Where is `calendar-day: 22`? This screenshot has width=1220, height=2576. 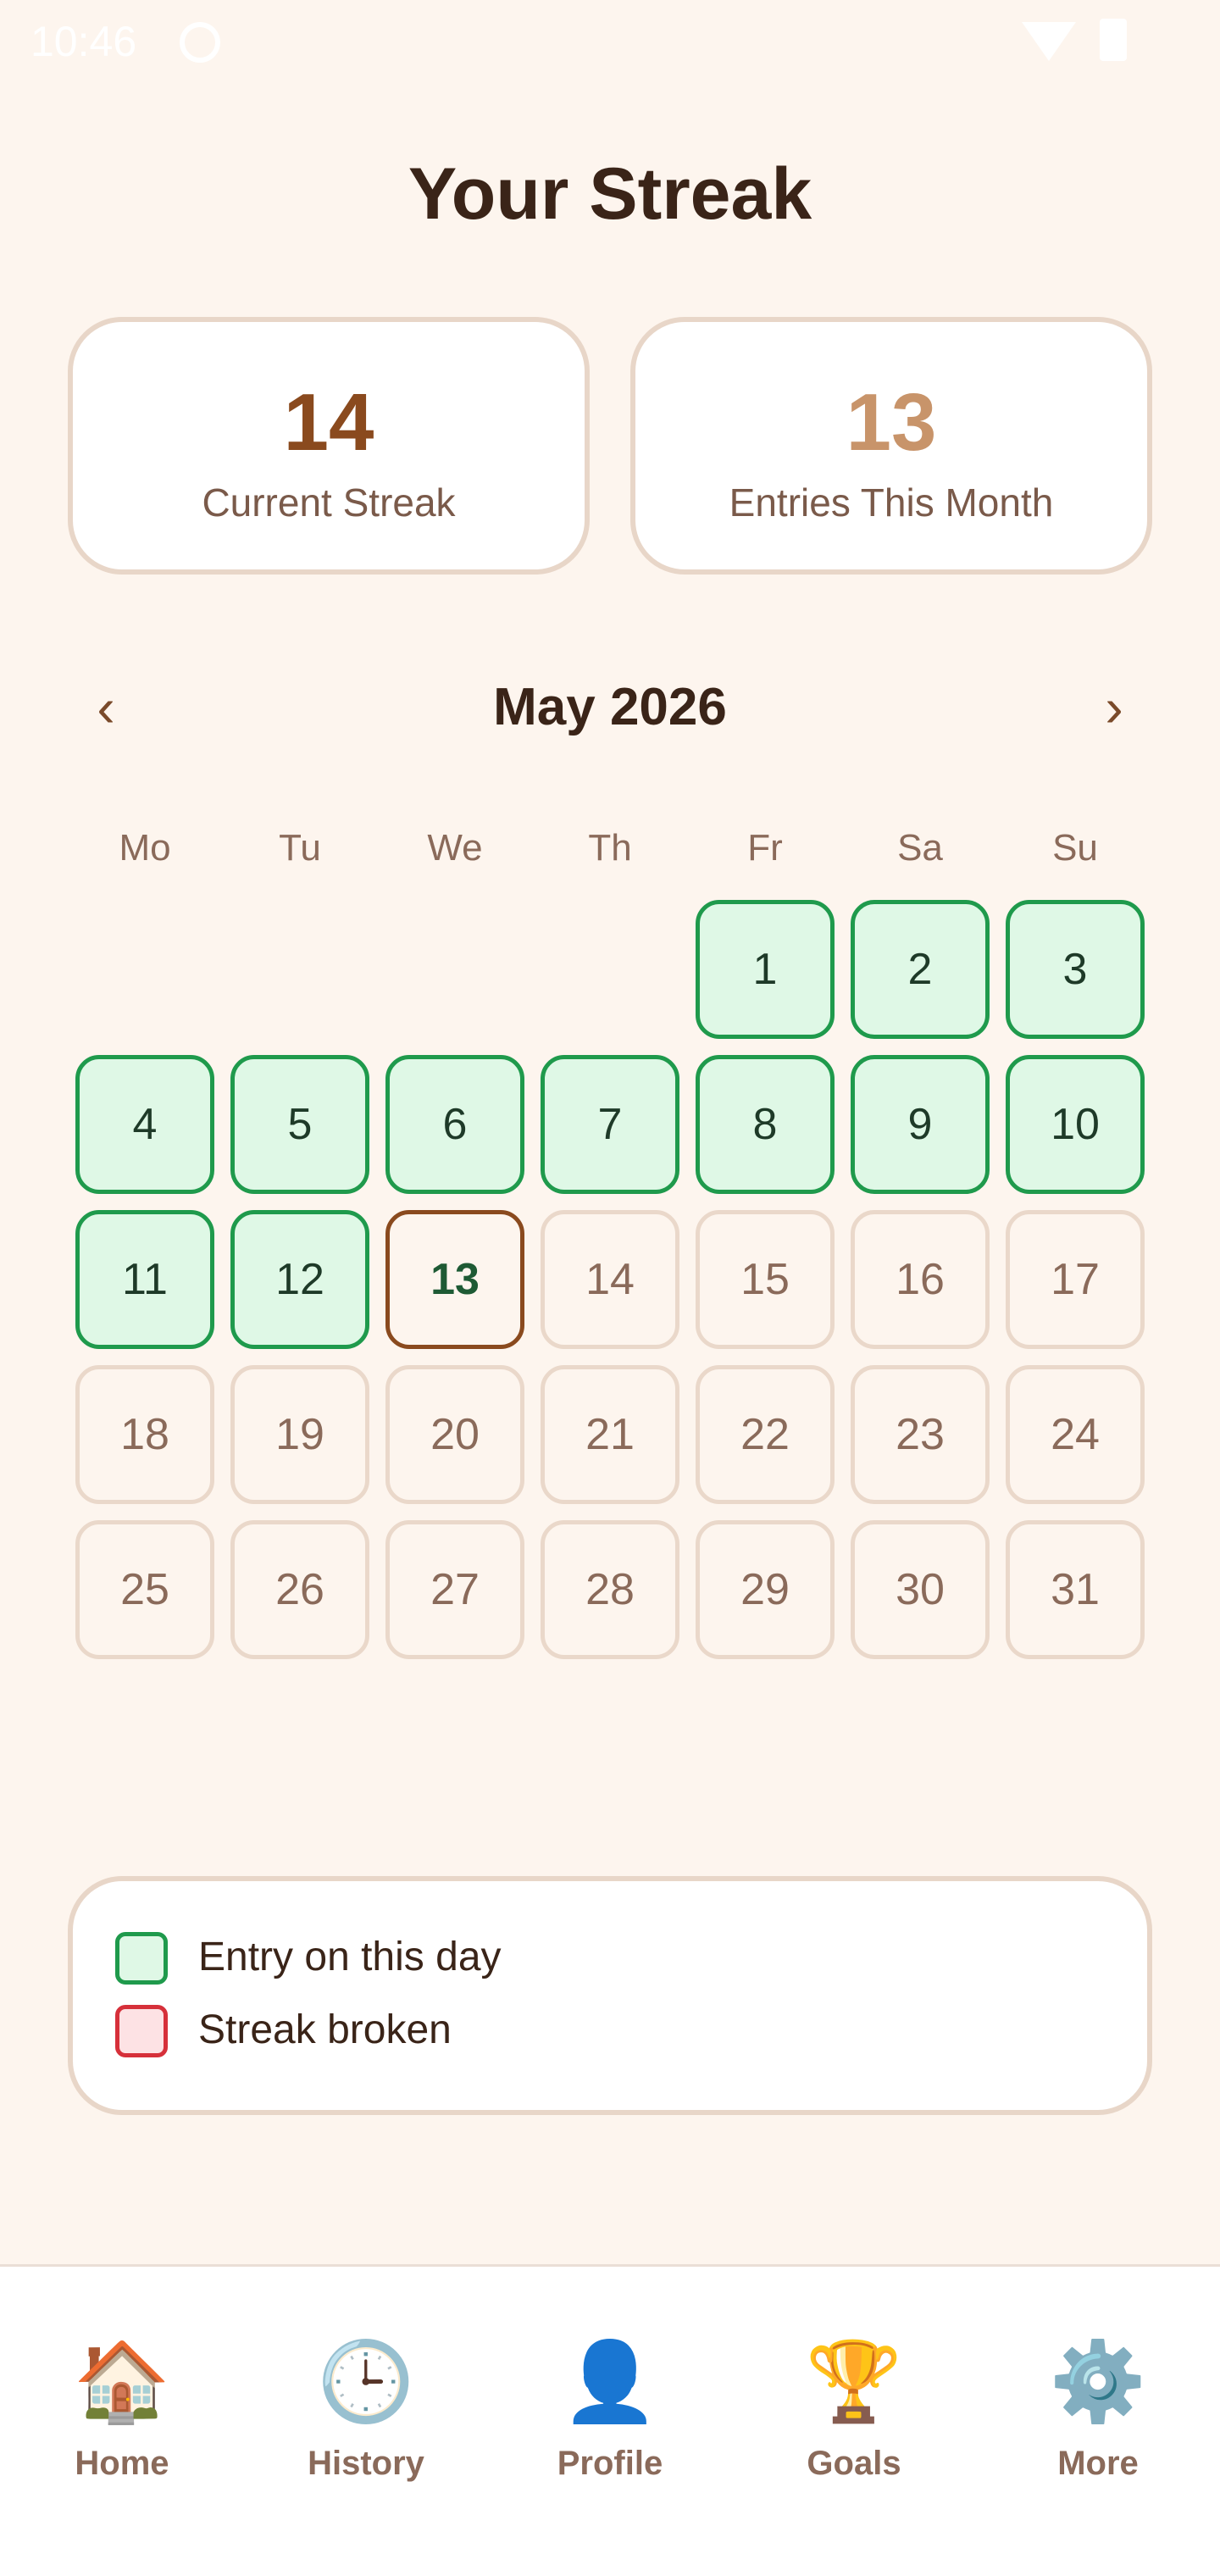
calendar-day: 22 is located at coordinates (765, 1434).